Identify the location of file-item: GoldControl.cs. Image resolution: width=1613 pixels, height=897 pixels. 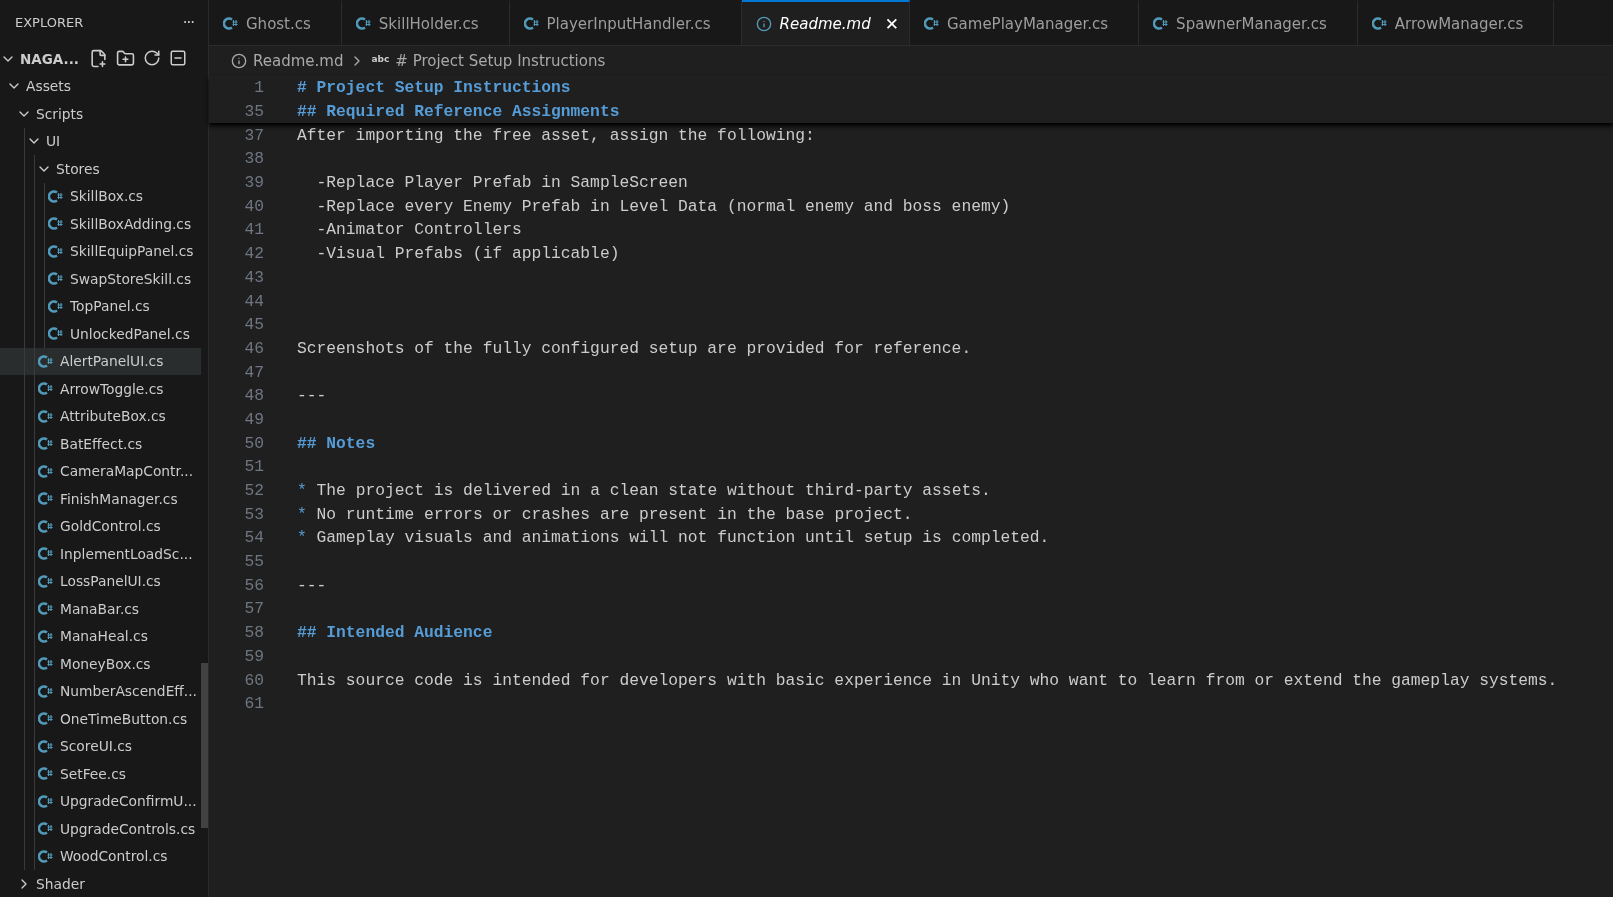
(100, 526).